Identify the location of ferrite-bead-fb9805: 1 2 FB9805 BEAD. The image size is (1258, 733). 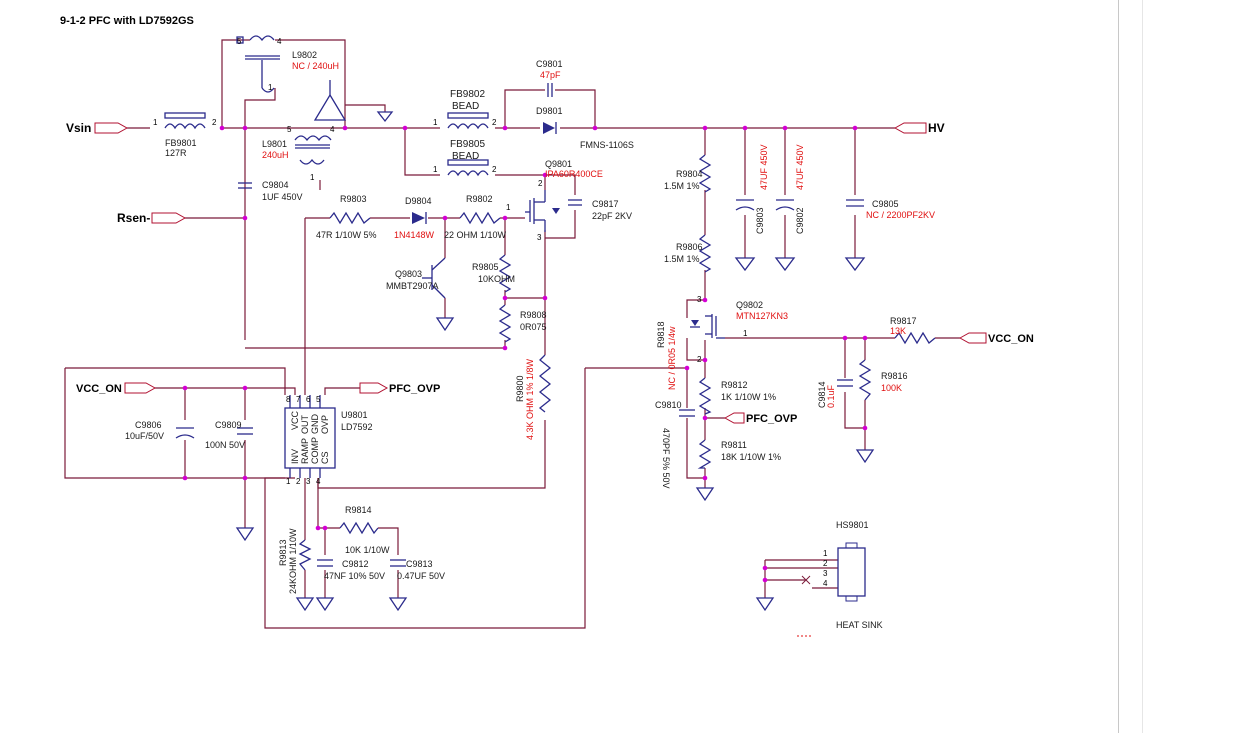
(465, 158).